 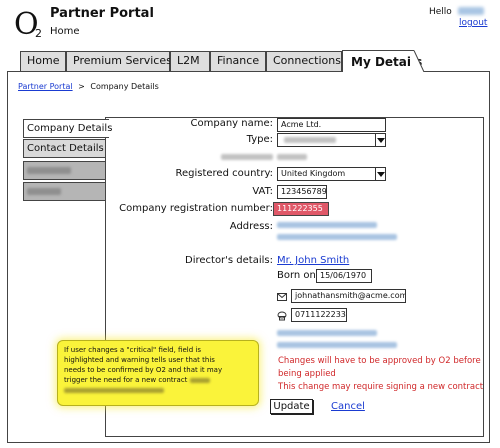 I want to click on address-line-1-redacted, so click(x=327, y=225).